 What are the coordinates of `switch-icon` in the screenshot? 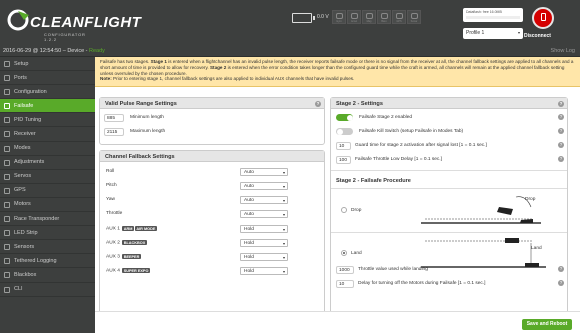 It's located at (7, 148).